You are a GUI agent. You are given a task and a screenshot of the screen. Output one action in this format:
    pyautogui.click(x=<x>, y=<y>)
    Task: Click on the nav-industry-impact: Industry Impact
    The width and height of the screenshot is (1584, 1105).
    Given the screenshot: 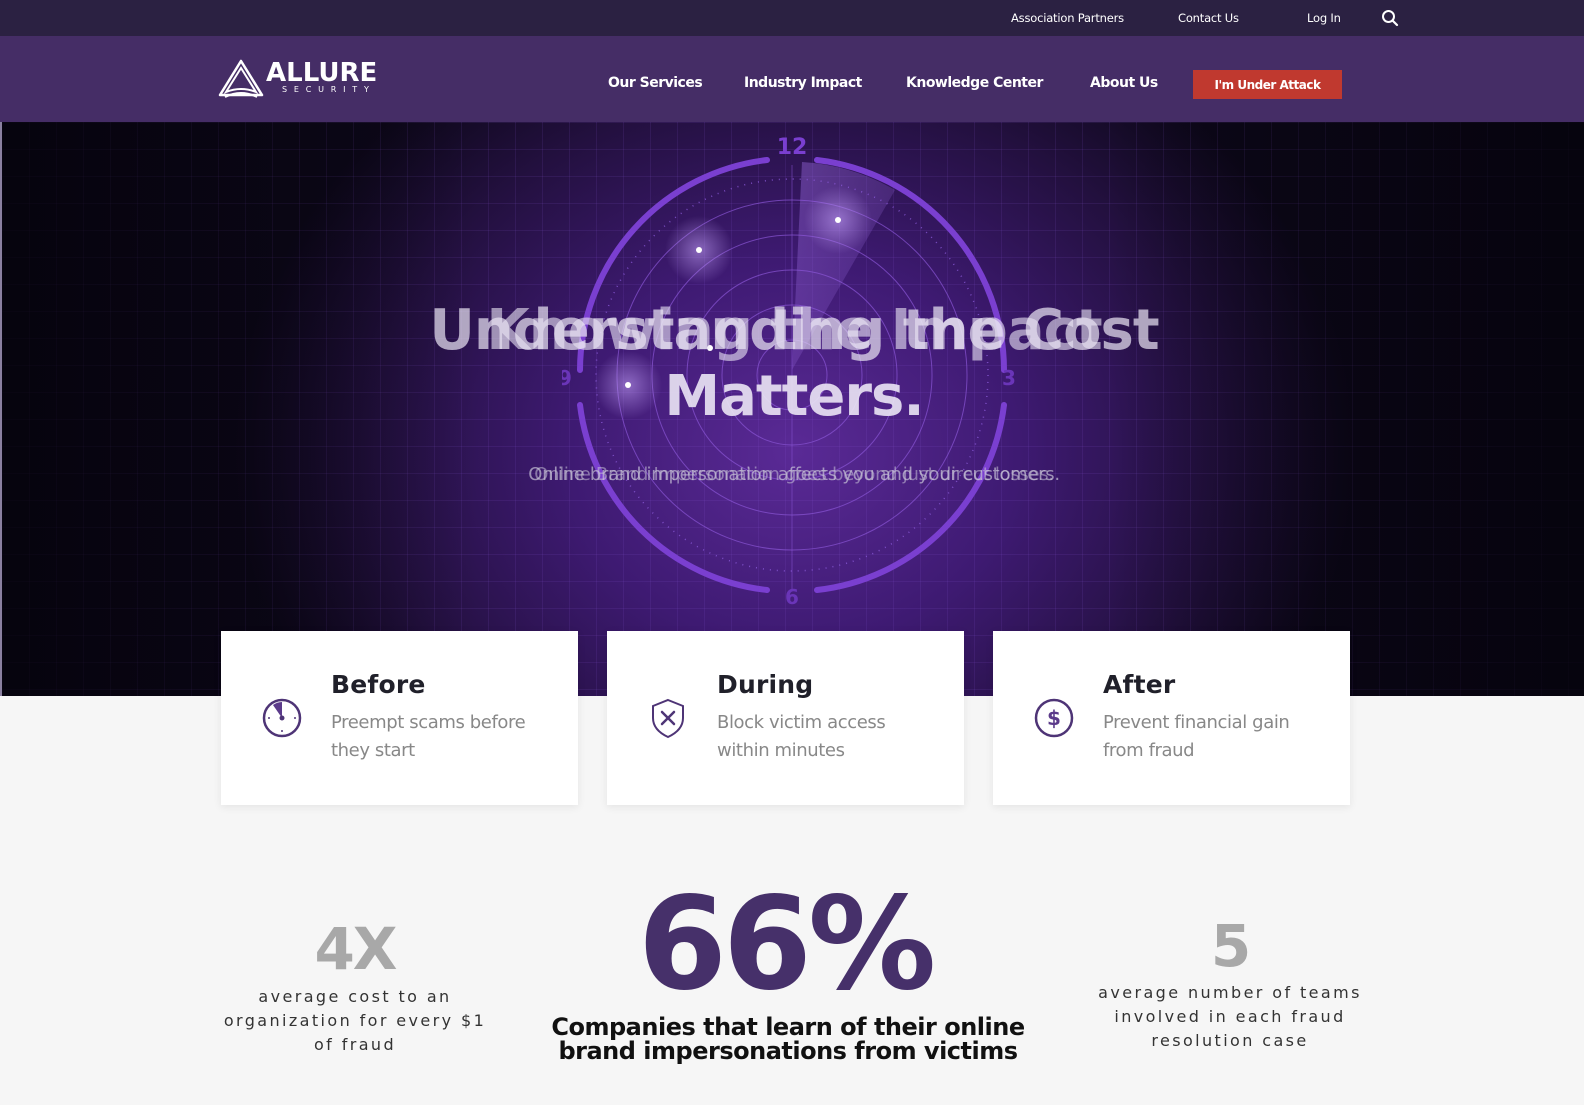 What is the action you would take?
    pyautogui.click(x=803, y=83)
    